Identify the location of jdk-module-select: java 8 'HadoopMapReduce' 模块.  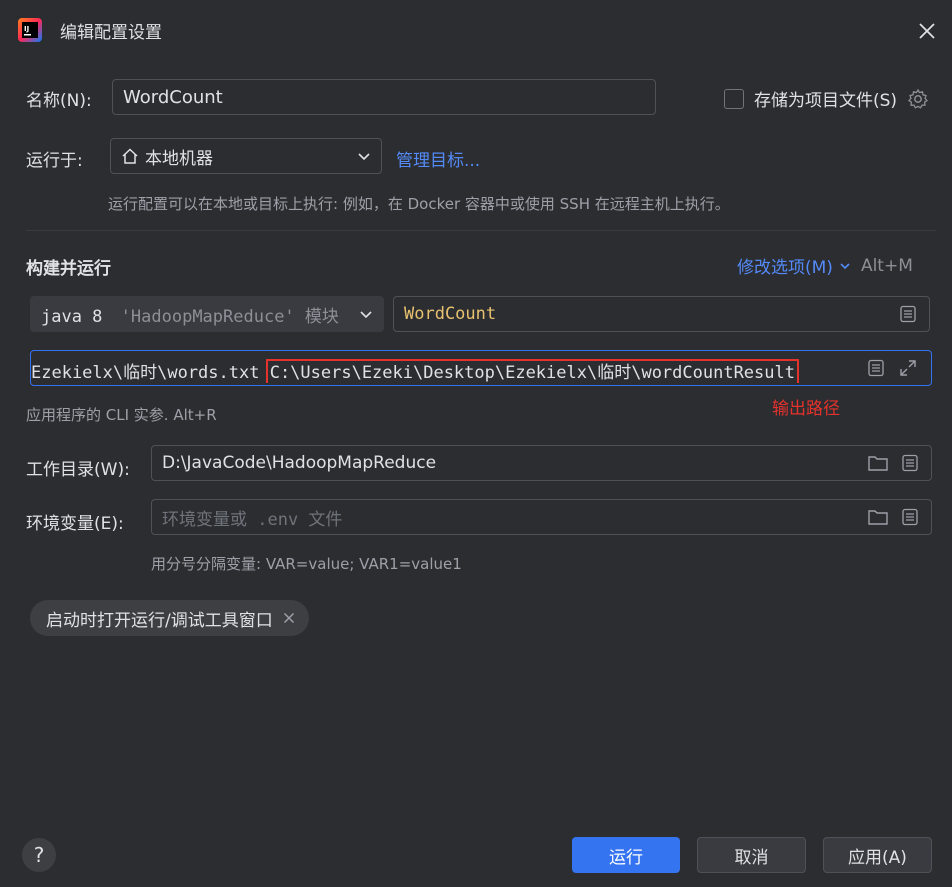
(207, 314).